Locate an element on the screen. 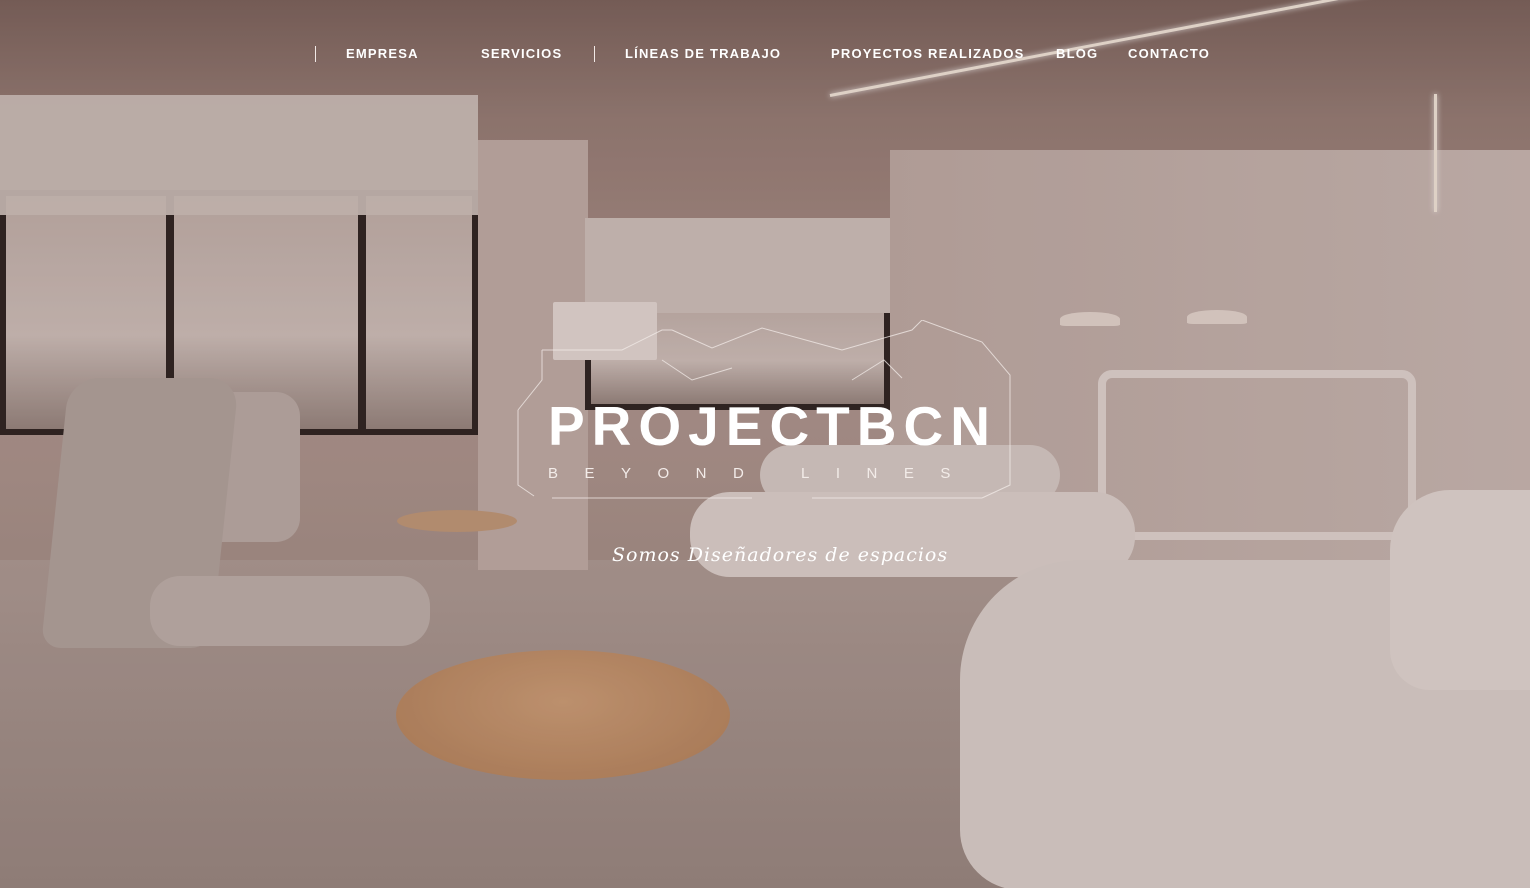  brand-logo: PROJECTBCN BEYOND LINES is located at coordinates (764, 410).